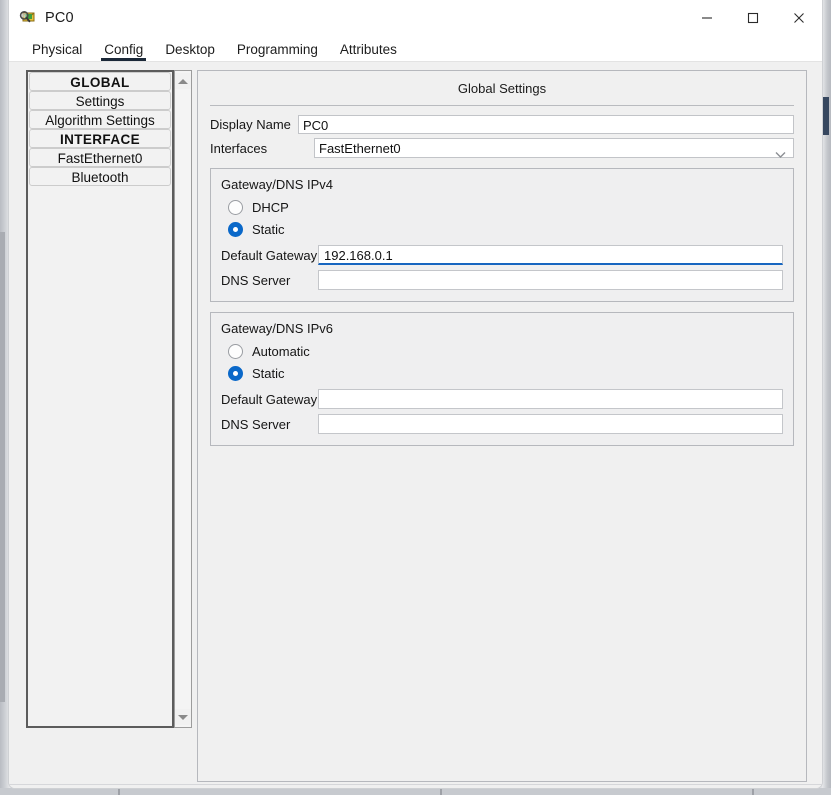 The width and height of the screenshot is (831, 795). I want to click on sidebar-item-settings: Settings, so click(100, 100).